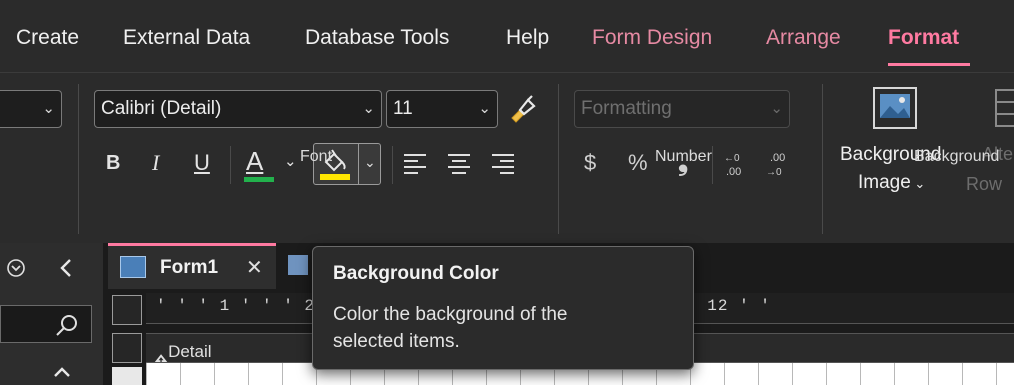  What do you see at coordinates (638, 163) in the screenshot?
I see `percent-button: %` at bounding box center [638, 163].